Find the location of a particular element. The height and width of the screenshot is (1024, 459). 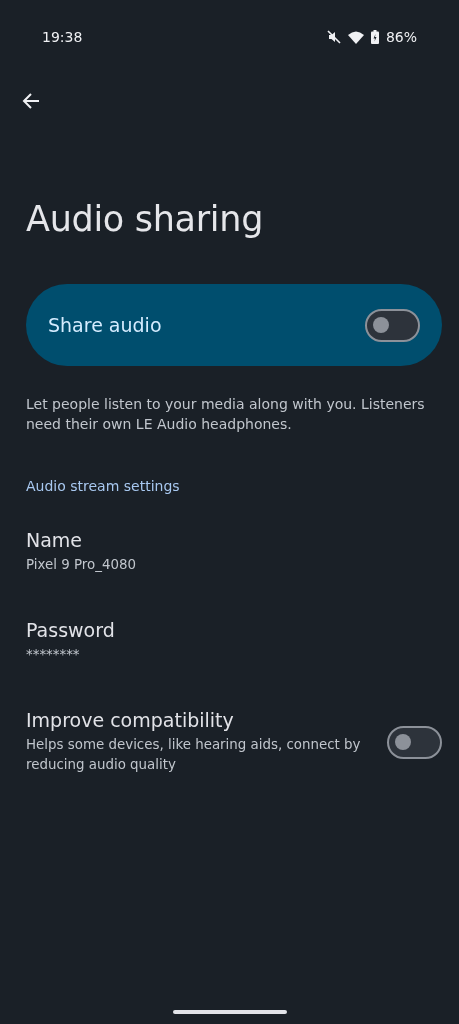

setting-summary: ******** is located at coordinates (53, 655).